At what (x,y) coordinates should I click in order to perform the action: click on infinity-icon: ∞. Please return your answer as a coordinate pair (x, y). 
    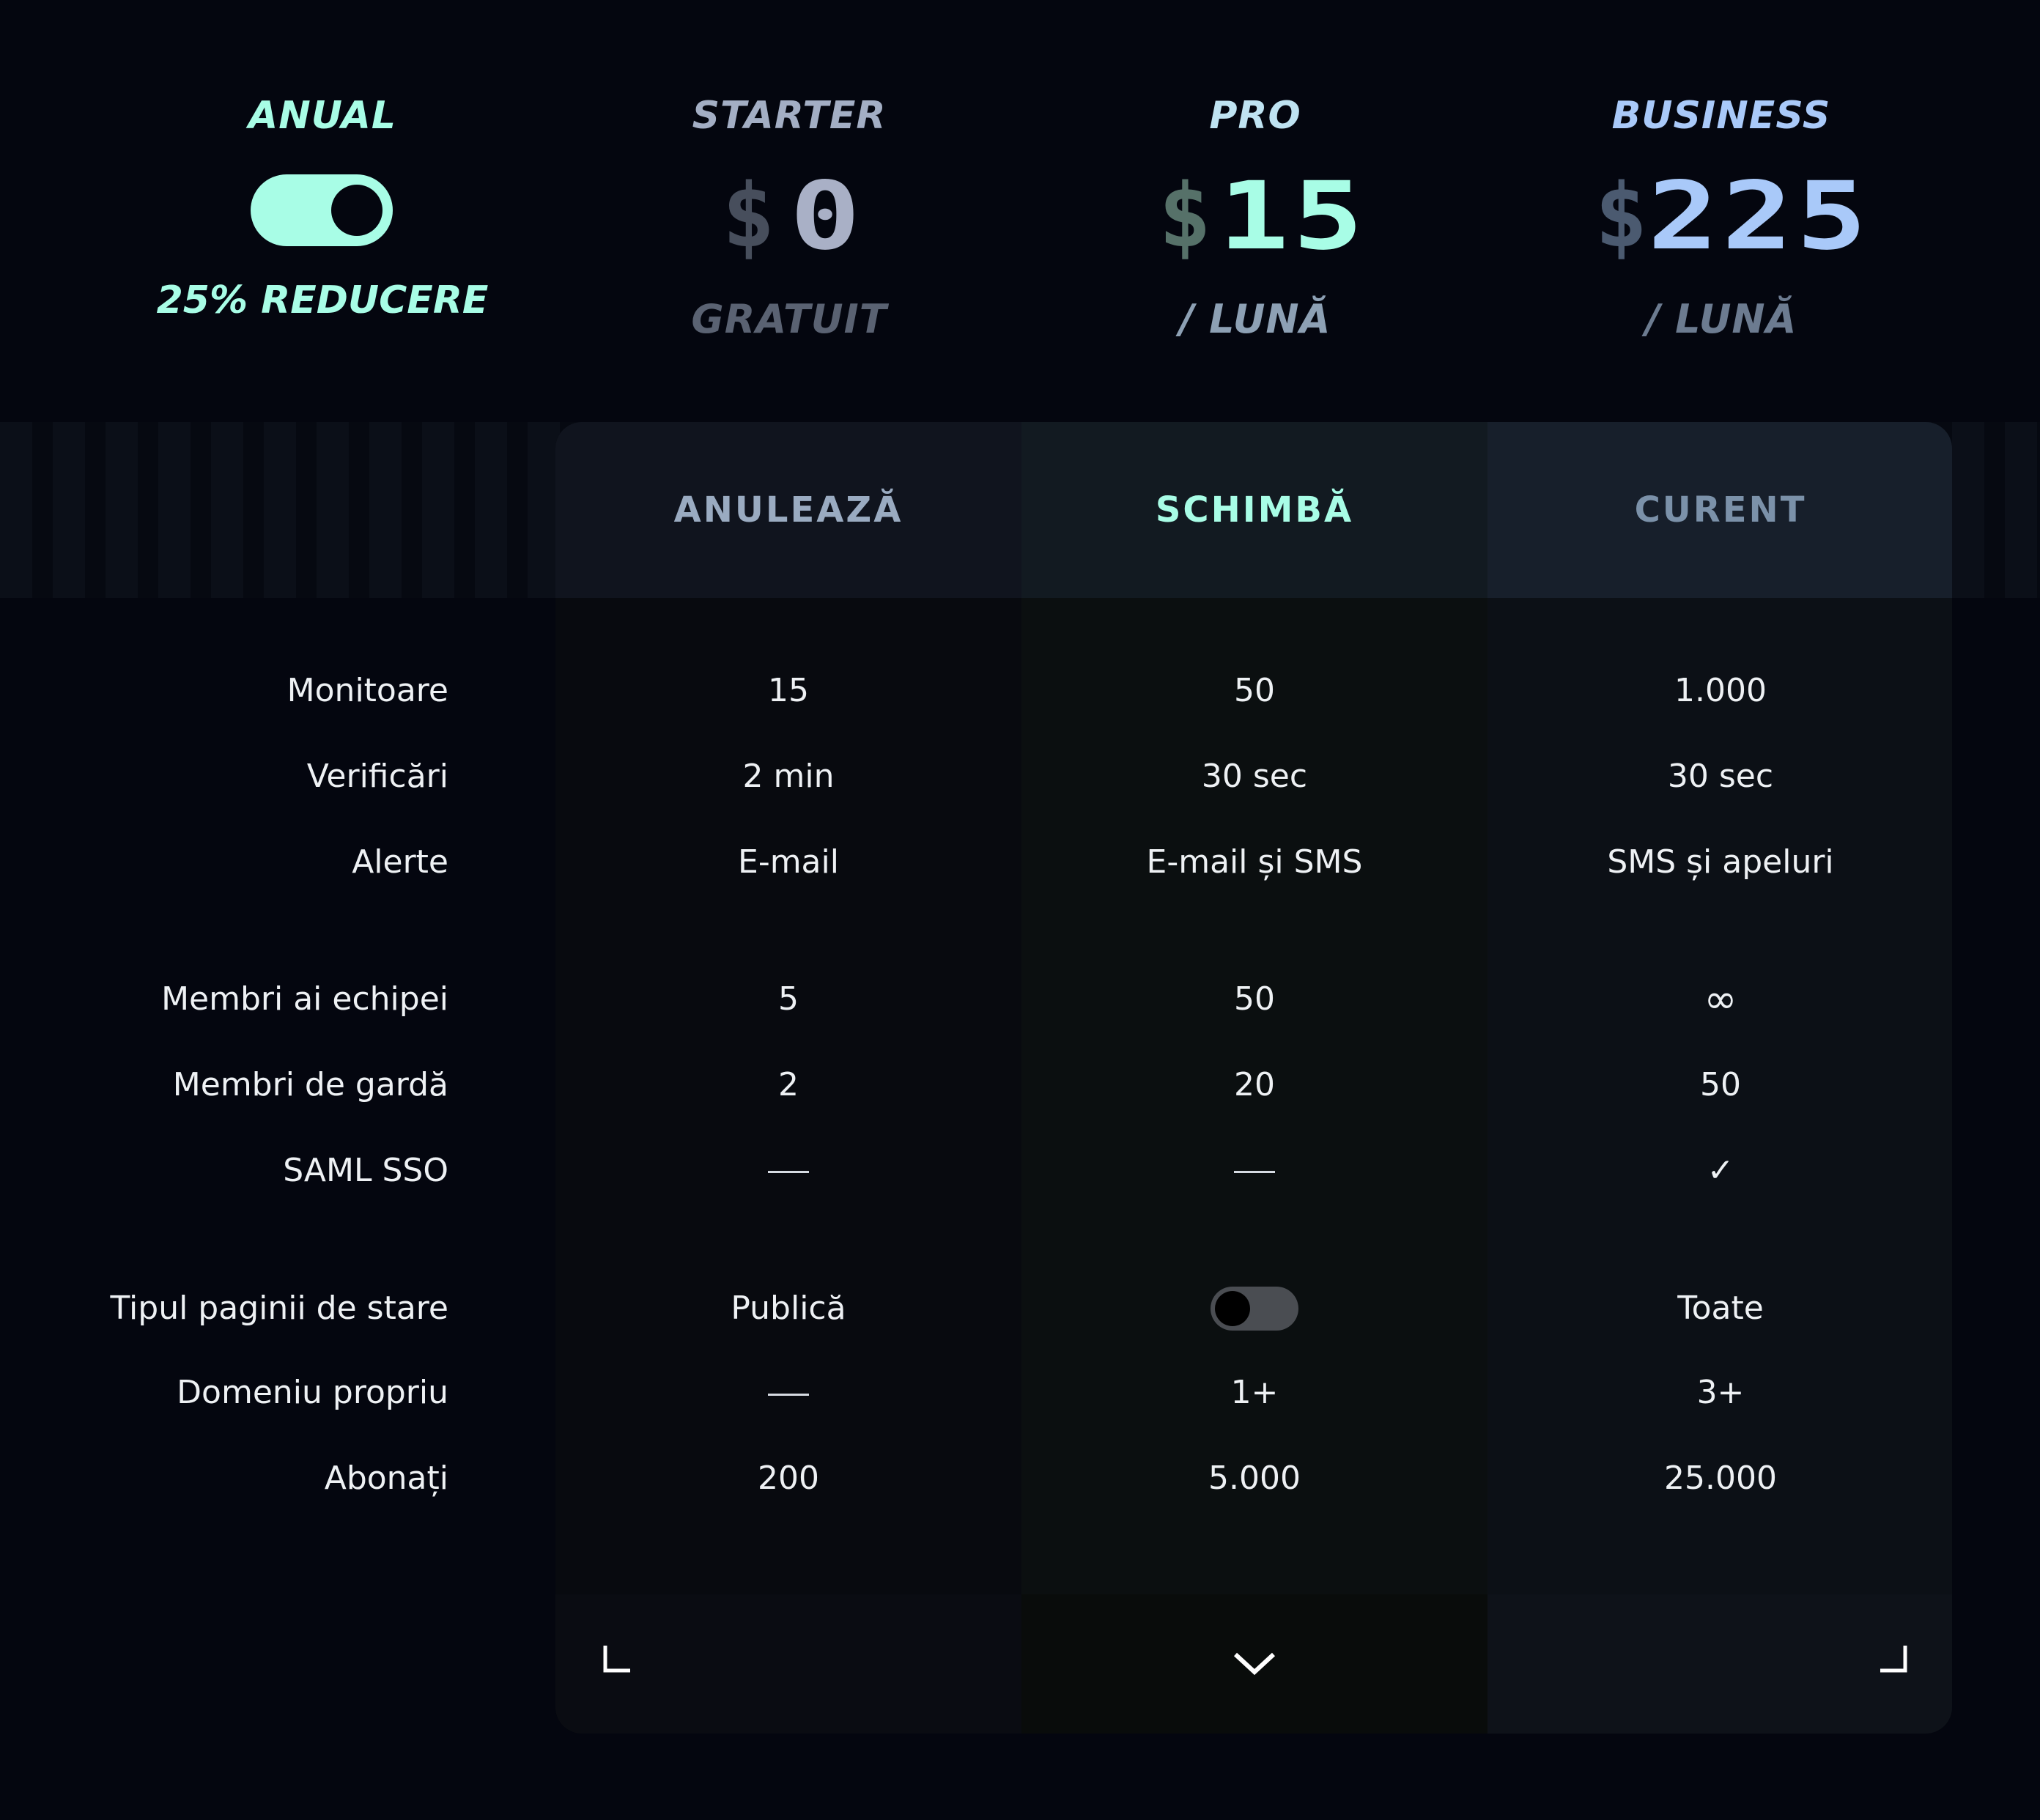
    Looking at the image, I should click on (1720, 999).